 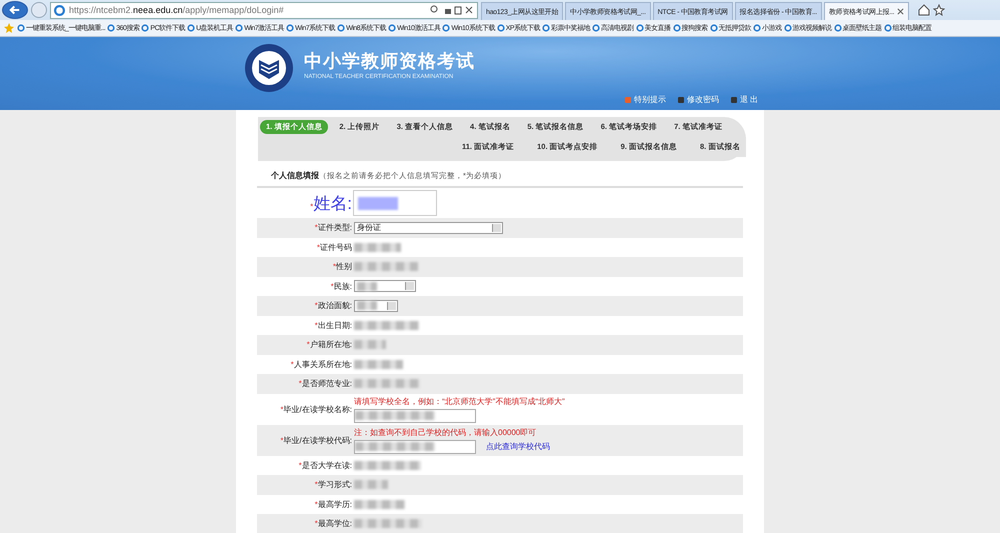 I want to click on select-field: 身份证, so click(x=428, y=228).